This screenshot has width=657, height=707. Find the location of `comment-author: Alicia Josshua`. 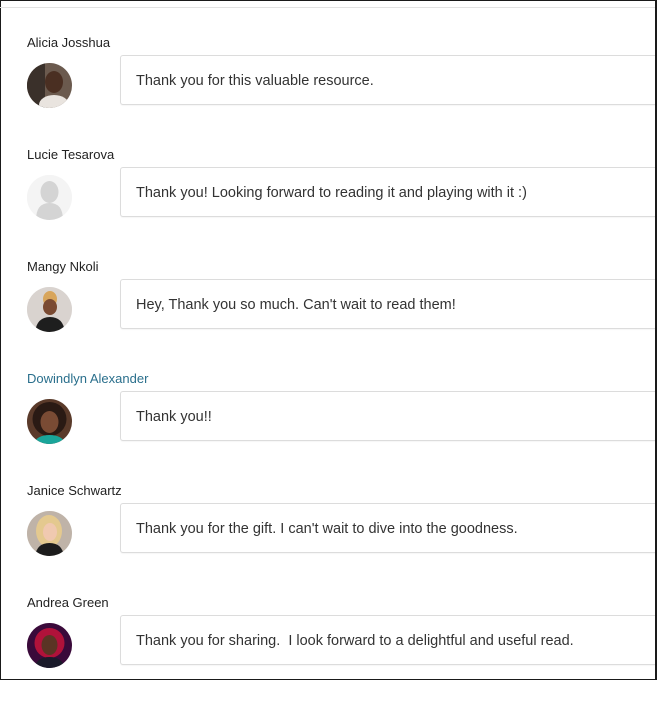

comment-author: Alicia Josshua is located at coordinates (69, 42).